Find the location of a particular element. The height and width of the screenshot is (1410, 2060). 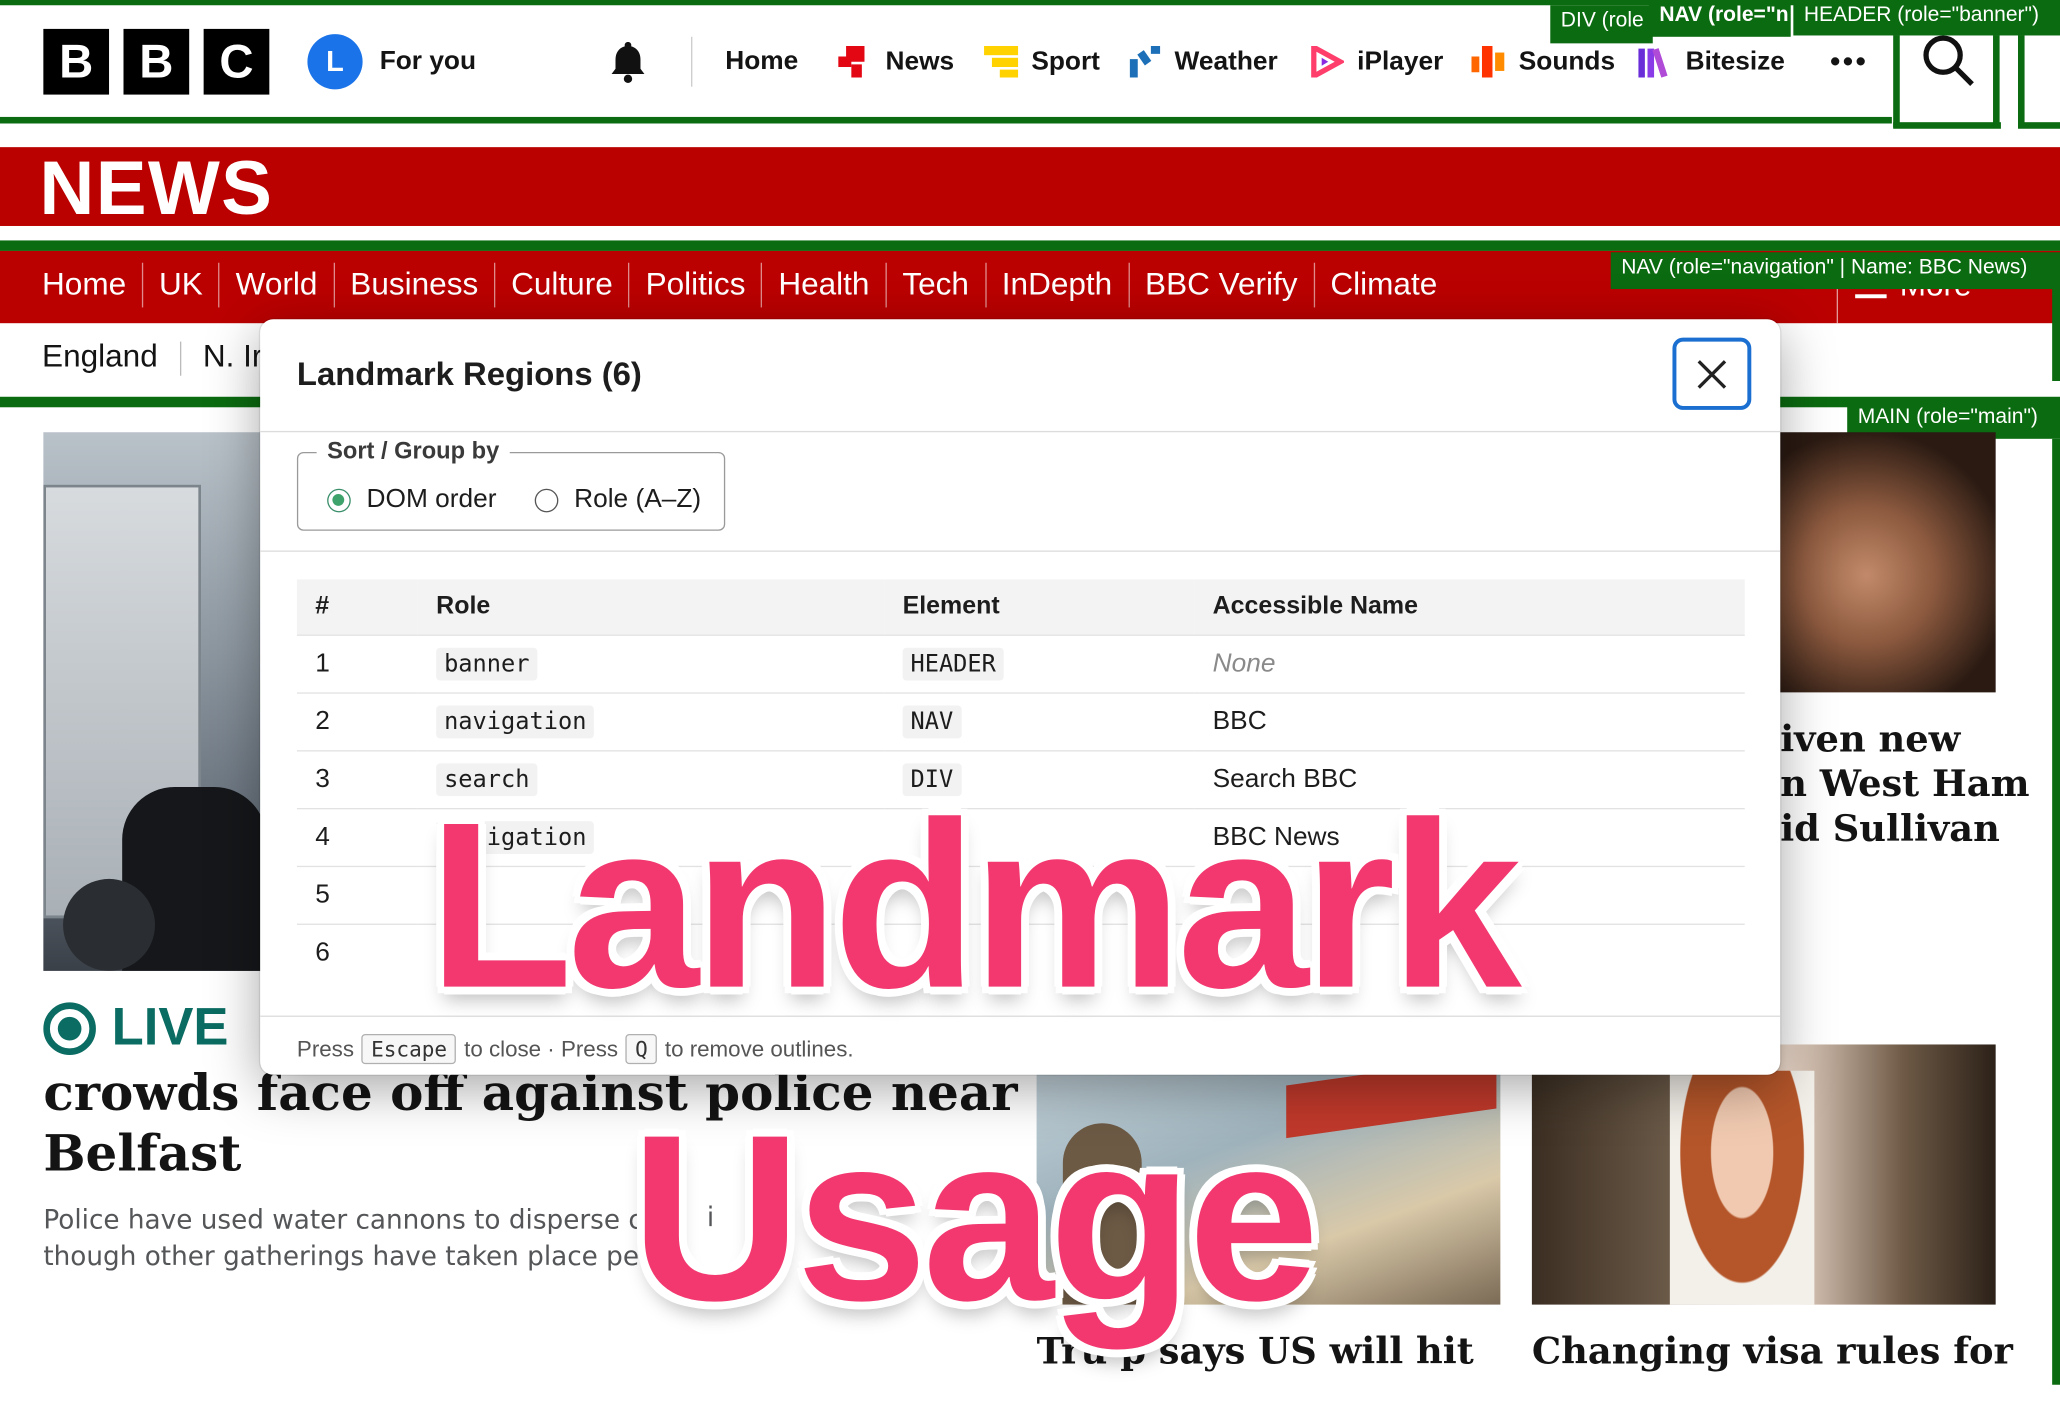

row-number: 6 is located at coordinates (357, 952).